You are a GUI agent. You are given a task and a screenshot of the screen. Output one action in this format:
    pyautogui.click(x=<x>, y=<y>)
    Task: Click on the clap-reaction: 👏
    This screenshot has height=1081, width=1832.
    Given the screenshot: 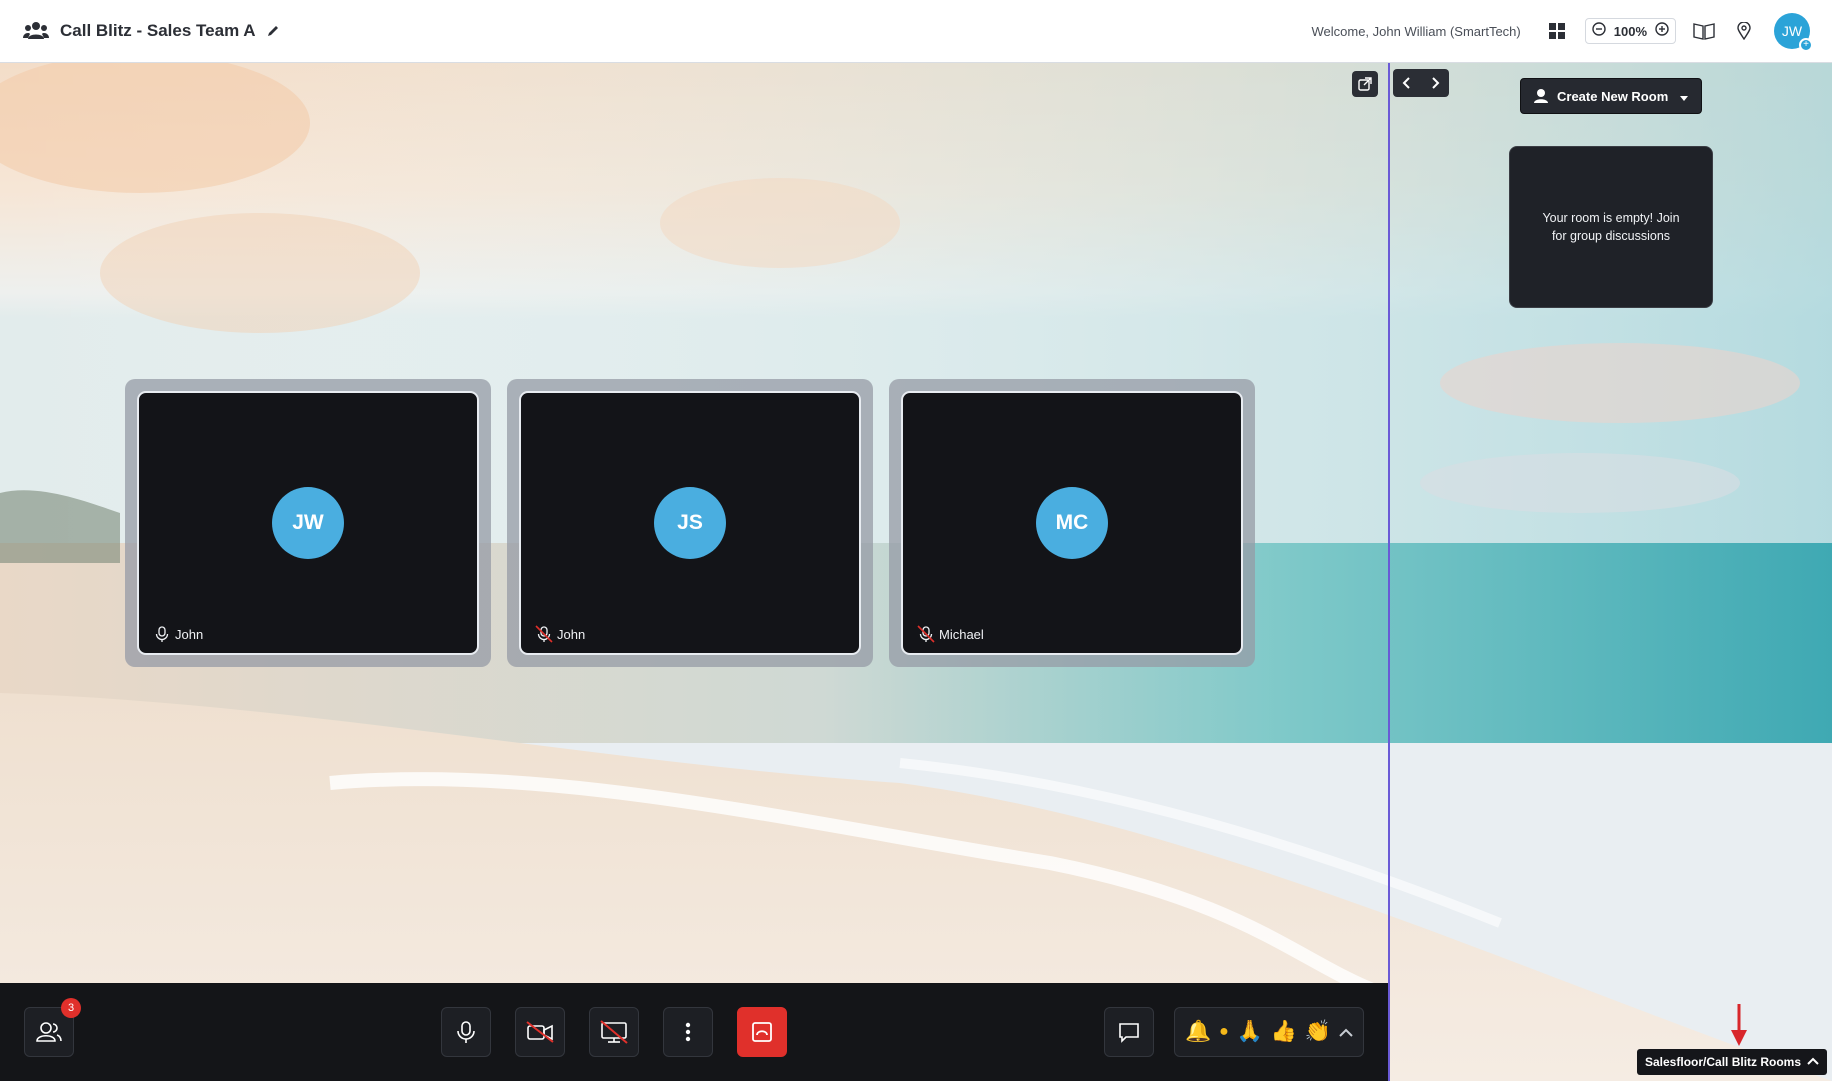 What is the action you would take?
    pyautogui.click(x=1318, y=1032)
    